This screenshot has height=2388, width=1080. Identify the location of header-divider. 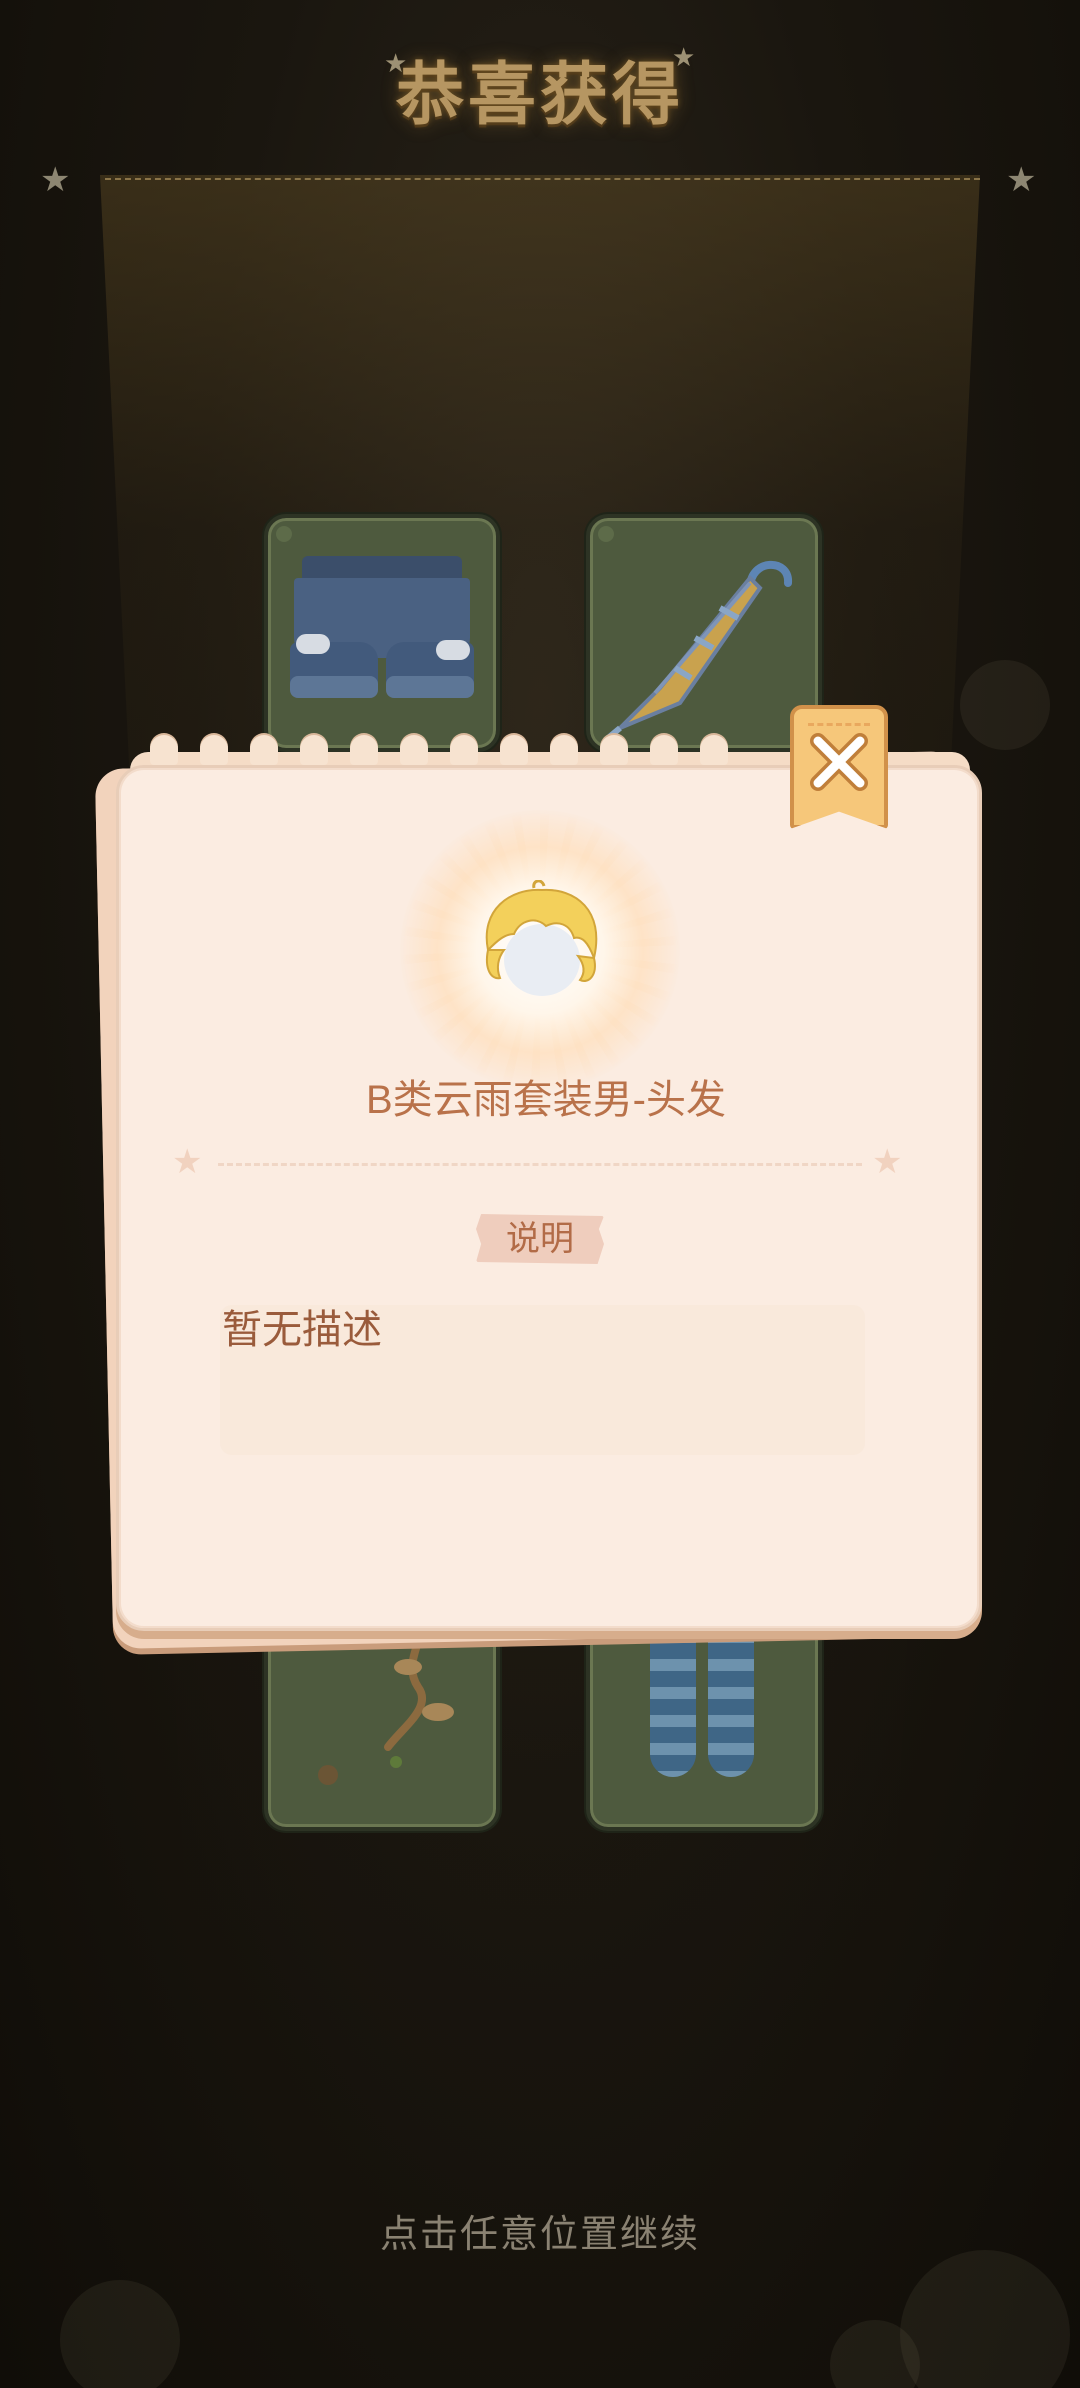
(542, 179).